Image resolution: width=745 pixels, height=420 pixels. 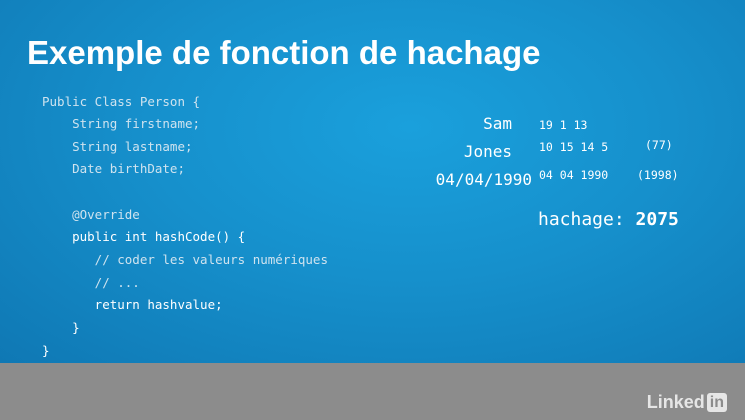 I want to click on hash-result: hachage: 2075, so click(x=608, y=219).